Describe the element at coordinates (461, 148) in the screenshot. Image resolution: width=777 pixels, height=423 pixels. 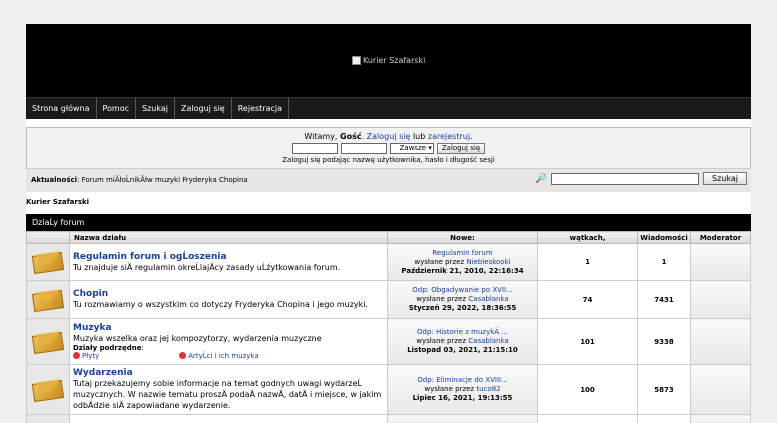
I see `login-button: Zaloguj się` at that location.